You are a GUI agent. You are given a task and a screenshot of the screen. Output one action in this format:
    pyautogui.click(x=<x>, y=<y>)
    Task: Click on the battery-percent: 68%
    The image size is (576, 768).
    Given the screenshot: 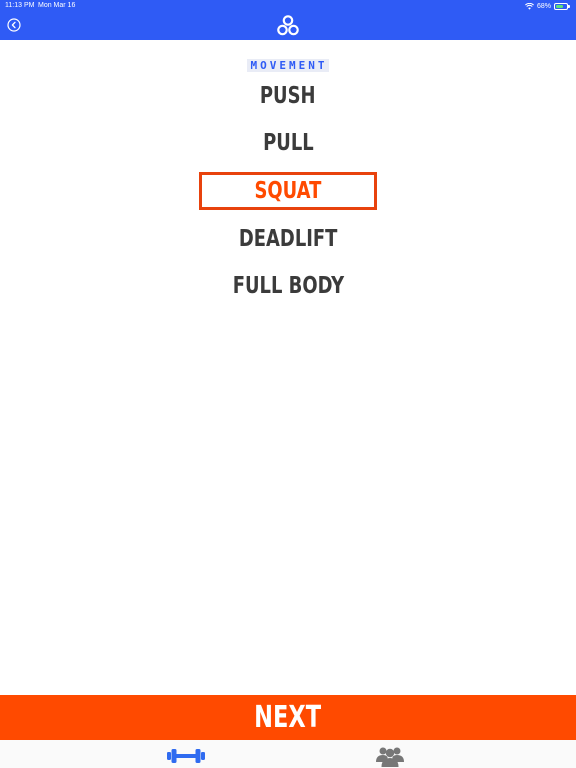 What is the action you would take?
    pyautogui.click(x=543, y=6)
    